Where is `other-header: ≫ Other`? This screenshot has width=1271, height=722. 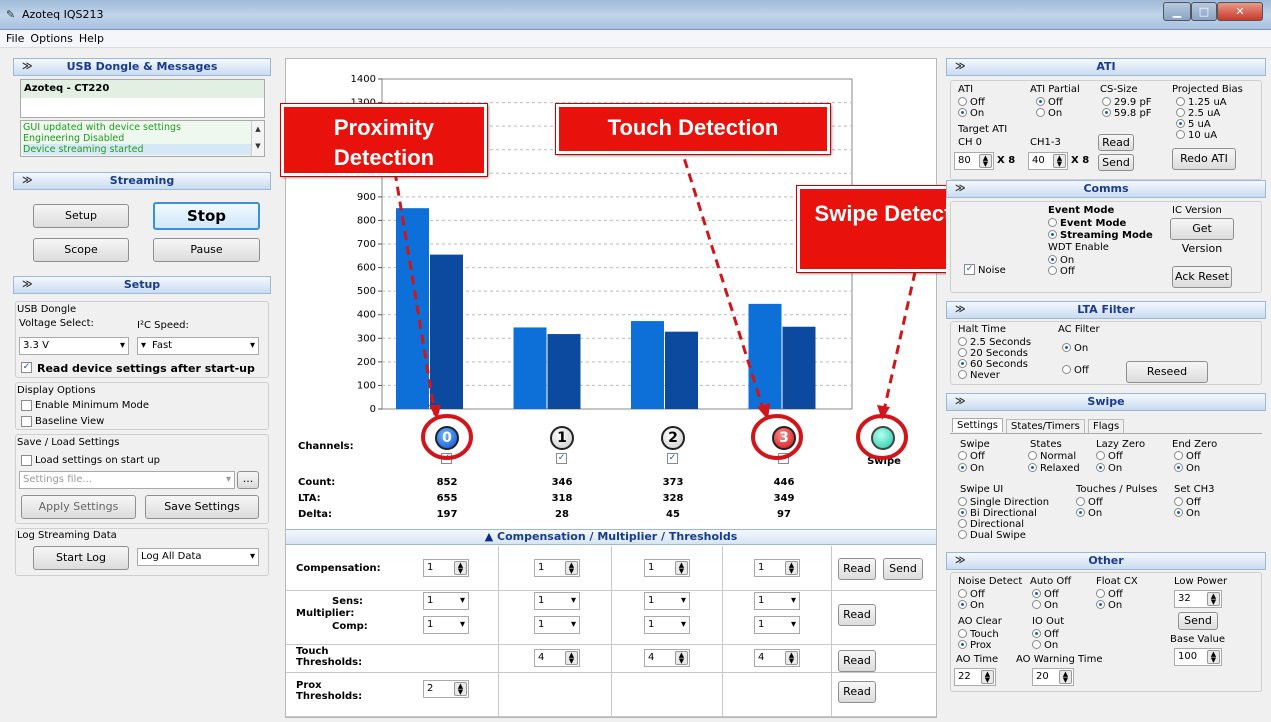 other-header: ≫ Other is located at coordinates (1106, 561).